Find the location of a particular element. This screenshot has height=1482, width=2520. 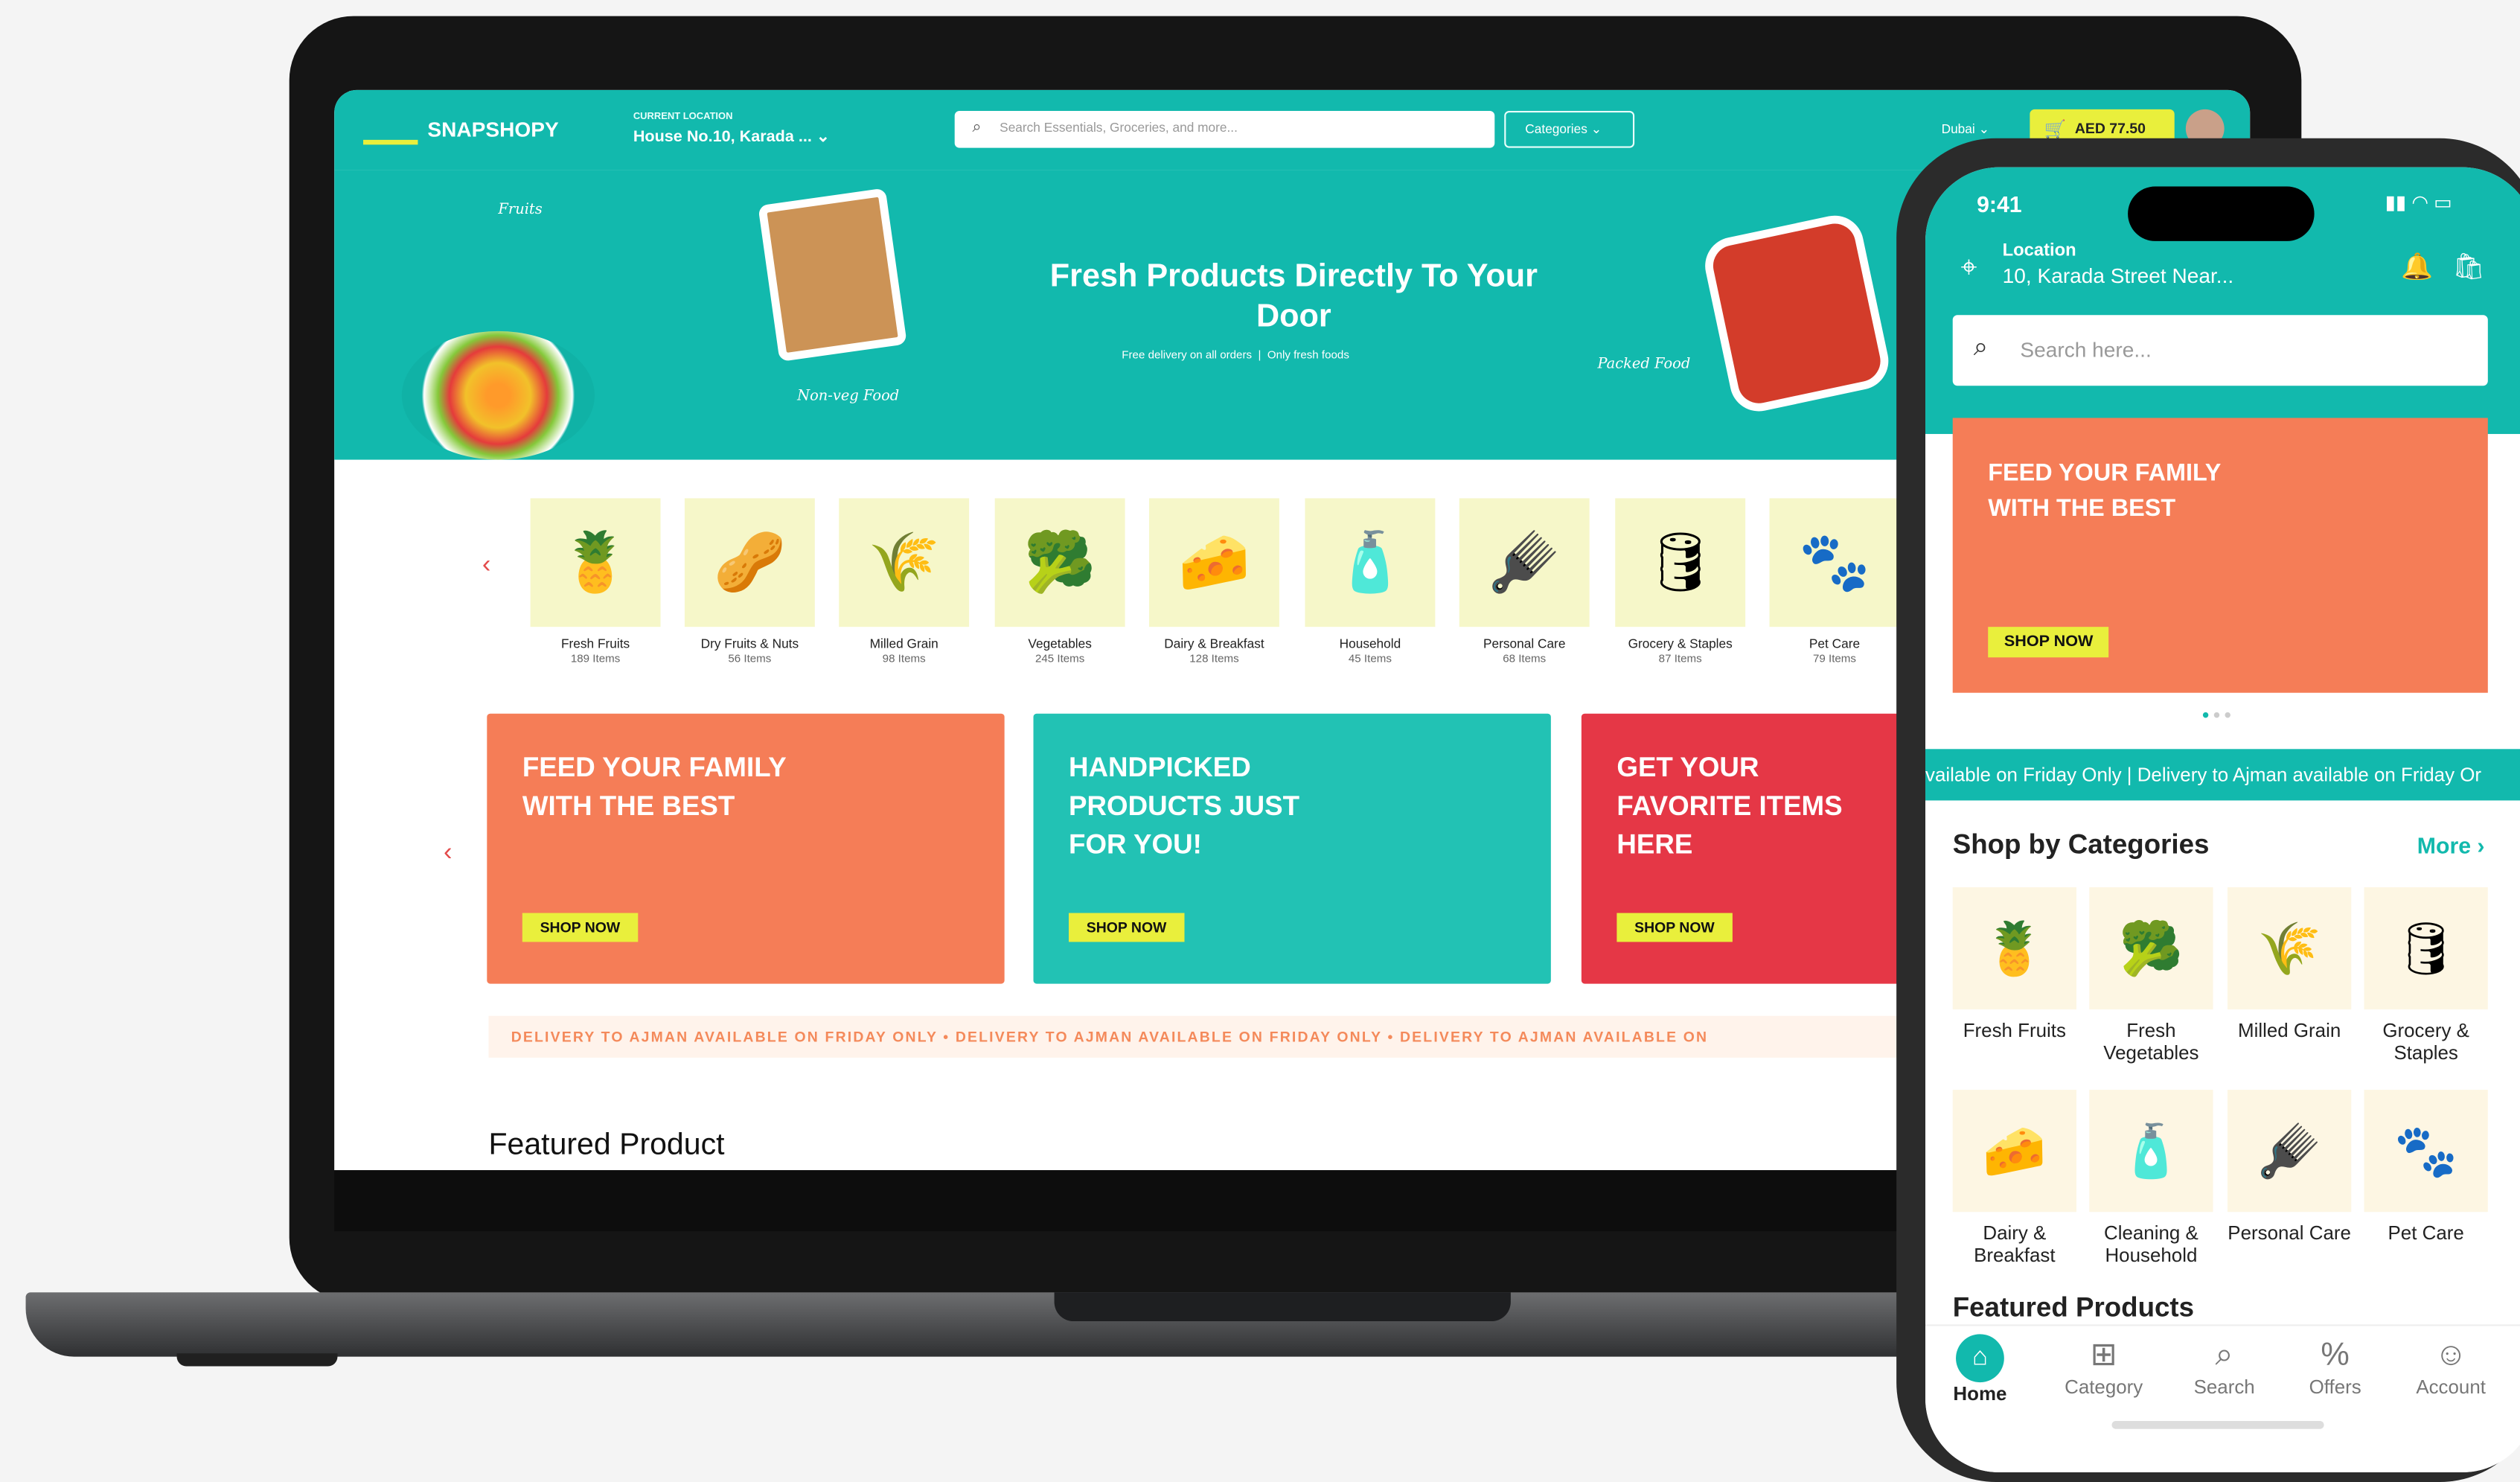

cart-icon: 🛒 is located at coordinates (2055, 130).